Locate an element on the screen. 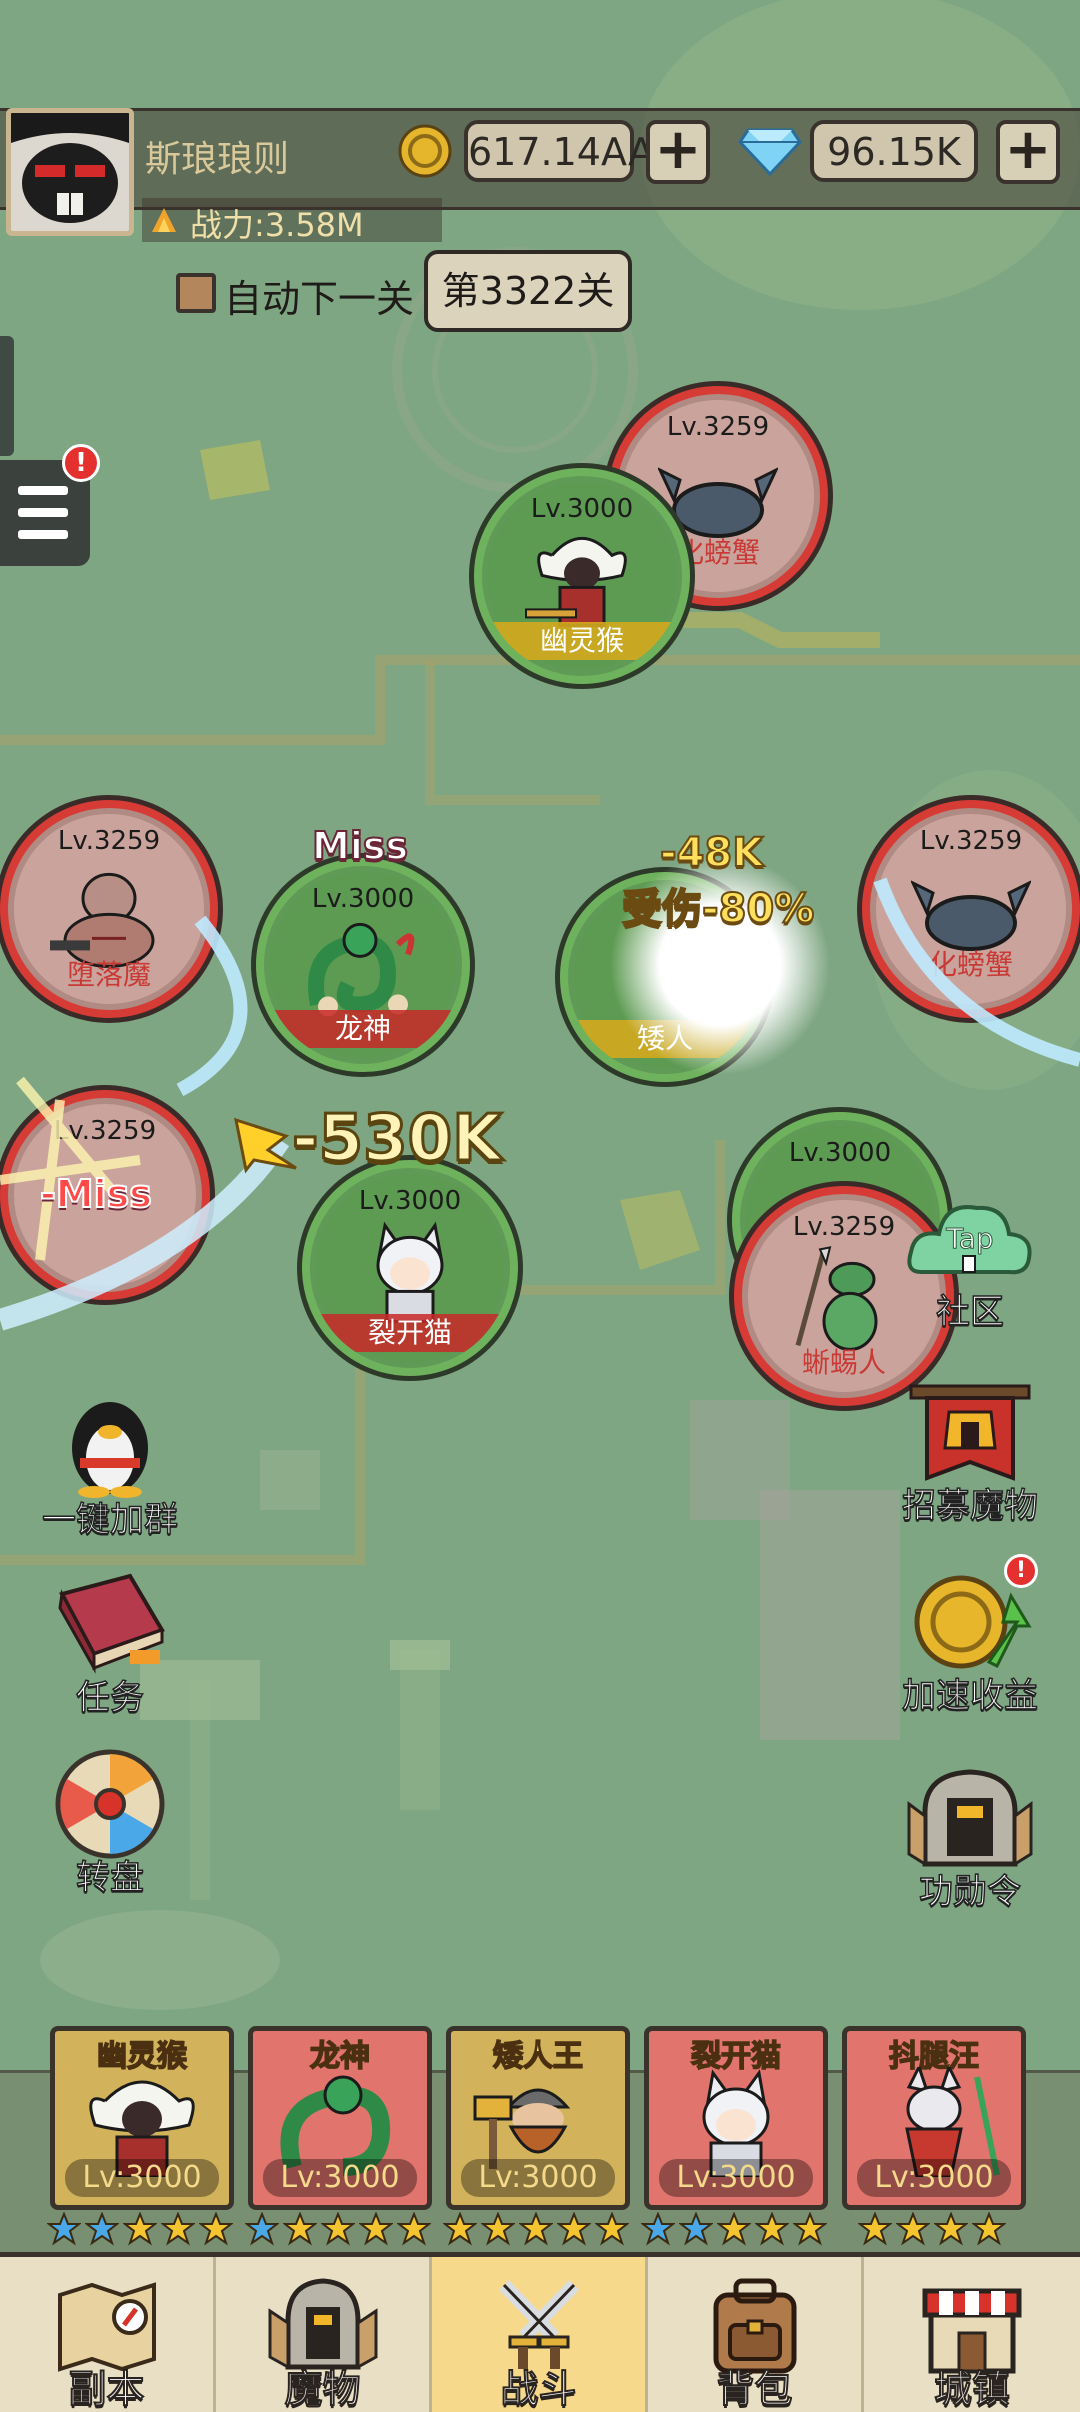  nav-town: 城镇 is located at coordinates (972, 2334).